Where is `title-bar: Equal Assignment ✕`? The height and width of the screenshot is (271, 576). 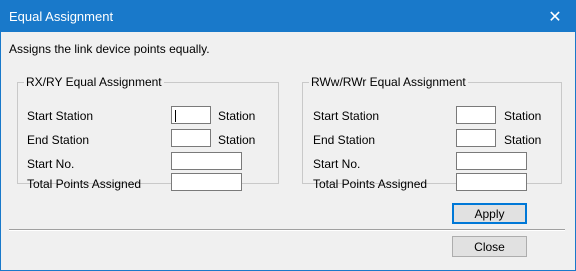
title-bar: Equal Assignment ✕ is located at coordinates (288, 16).